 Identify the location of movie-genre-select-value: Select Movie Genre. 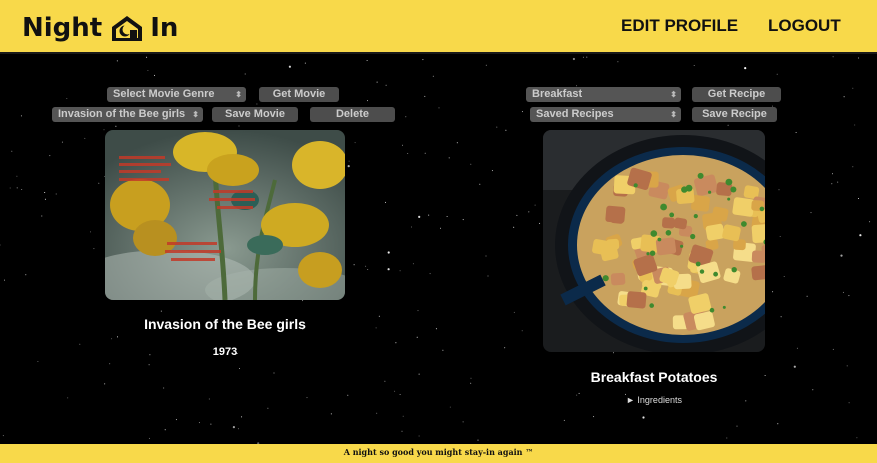
(164, 94).